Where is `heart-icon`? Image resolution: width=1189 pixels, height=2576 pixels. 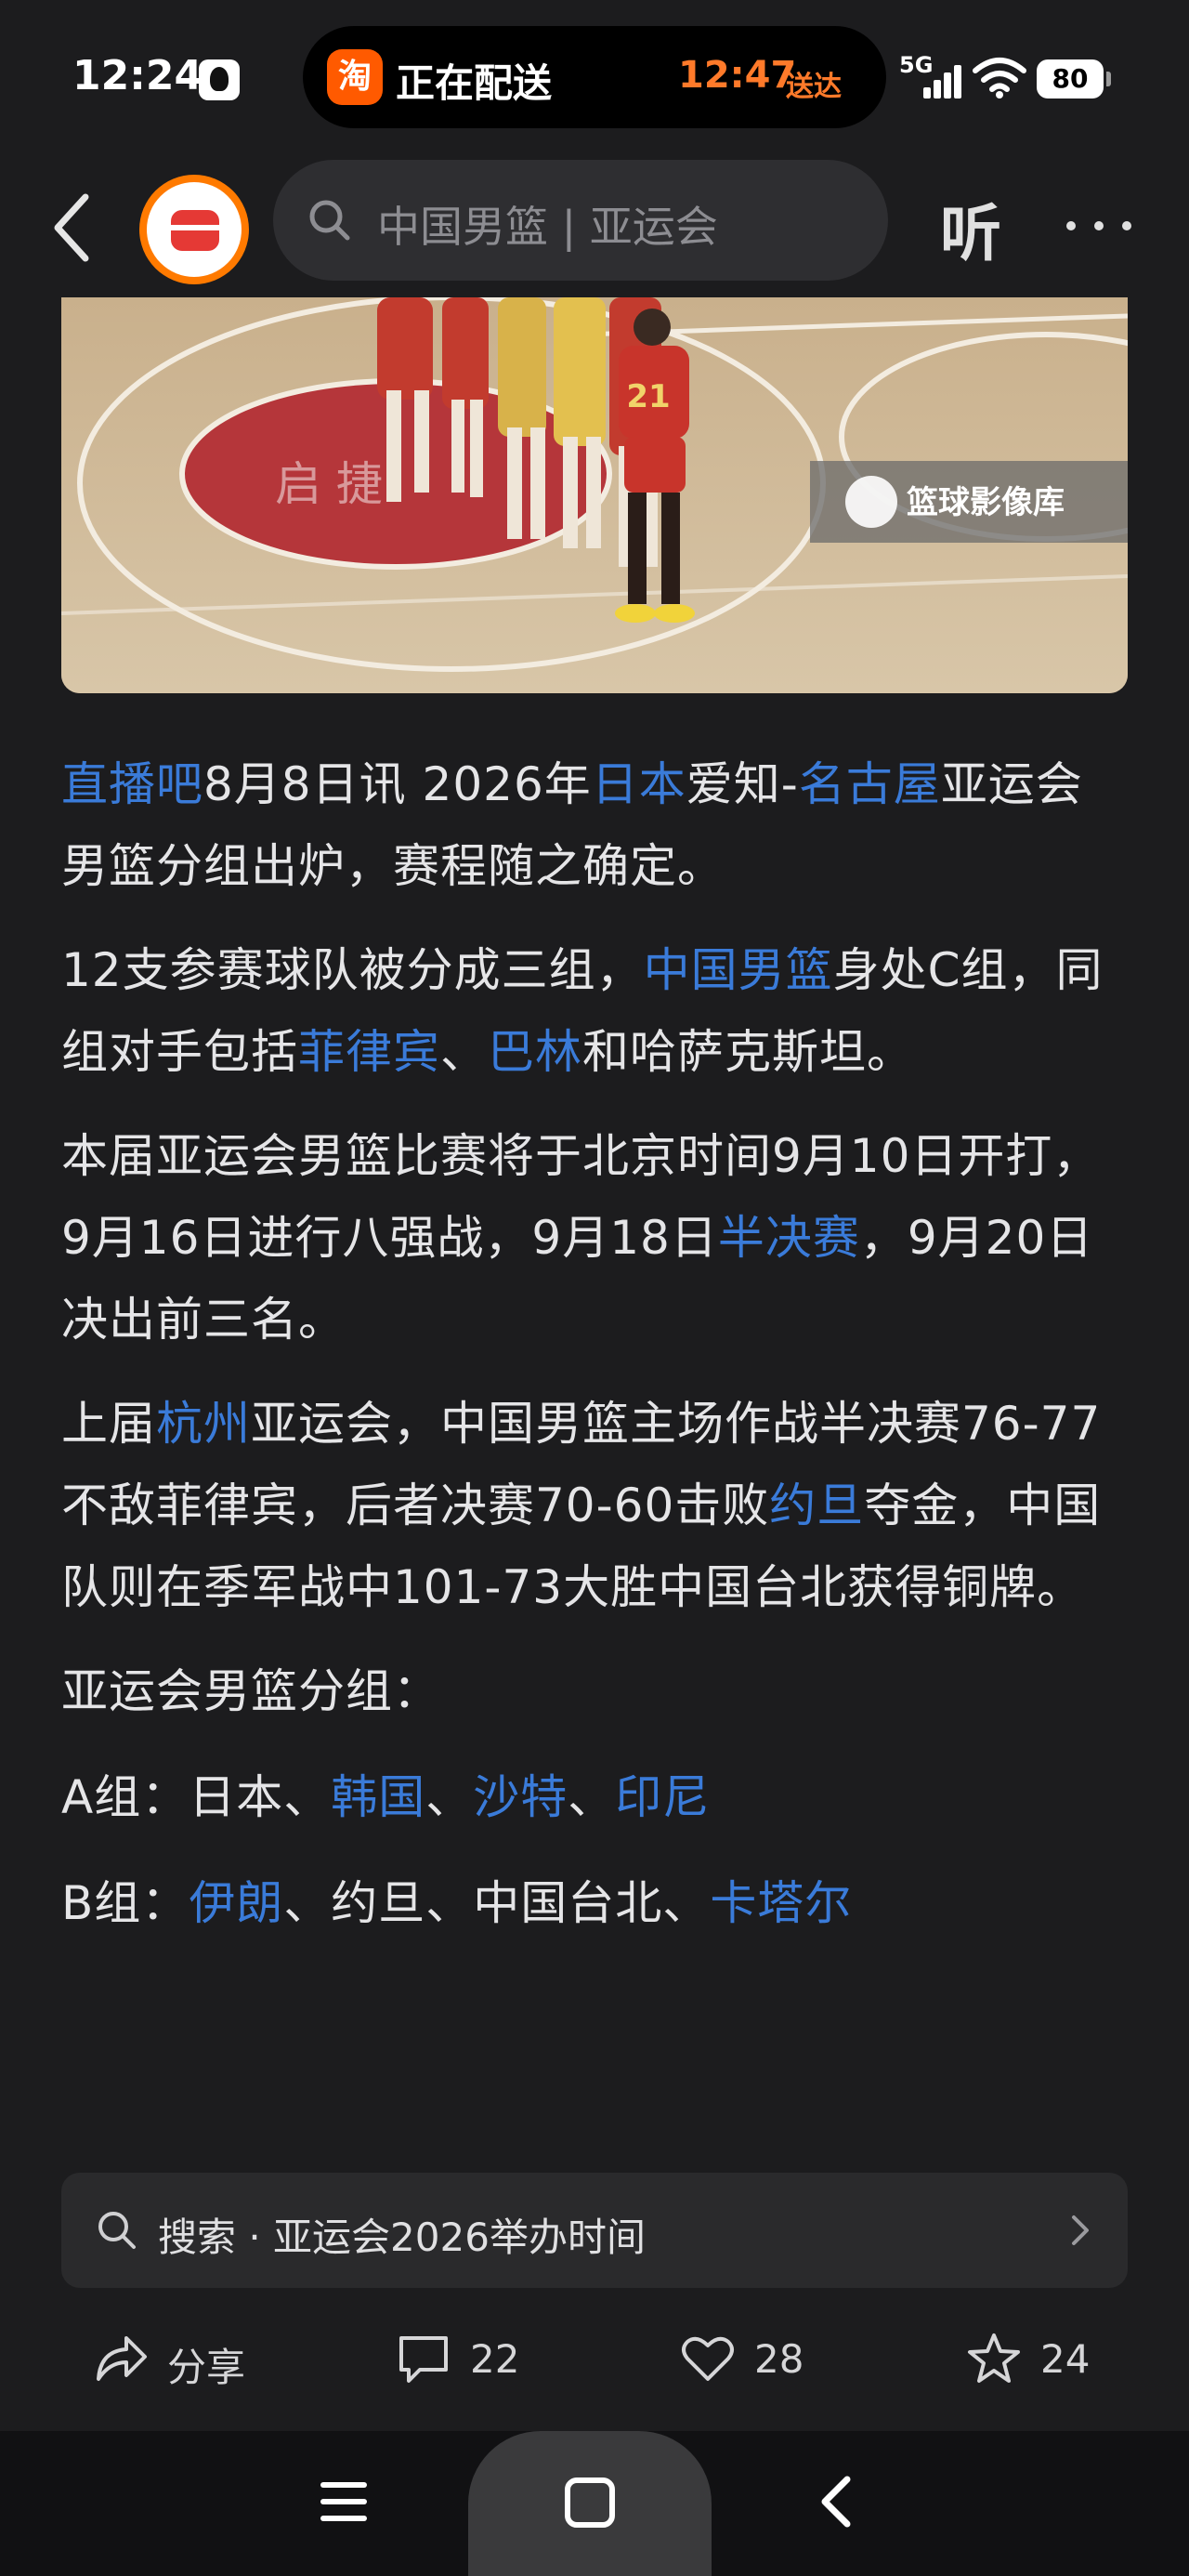
heart-icon is located at coordinates (708, 2358).